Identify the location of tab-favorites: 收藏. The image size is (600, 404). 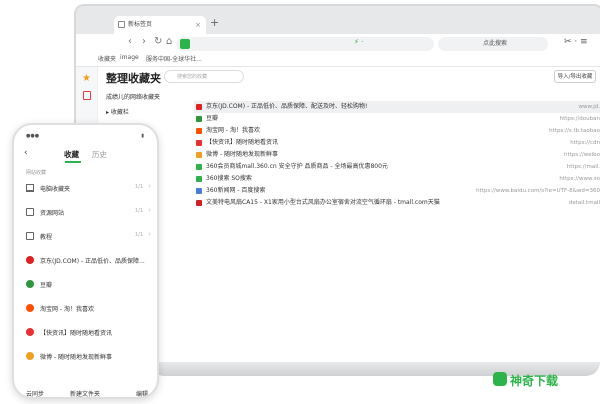
(71, 154).